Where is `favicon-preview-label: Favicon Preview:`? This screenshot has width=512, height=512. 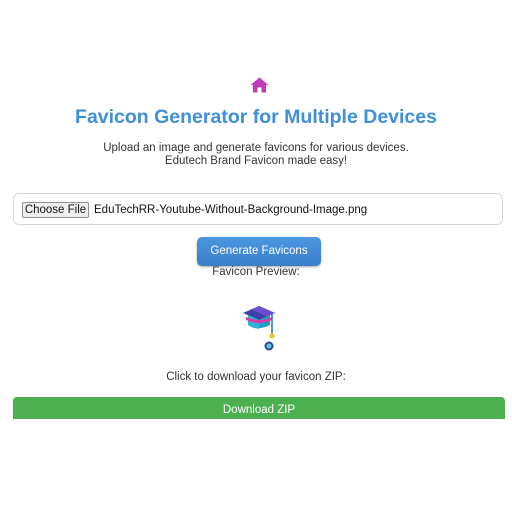 favicon-preview-label: Favicon Preview: is located at coordinates (256, 272).